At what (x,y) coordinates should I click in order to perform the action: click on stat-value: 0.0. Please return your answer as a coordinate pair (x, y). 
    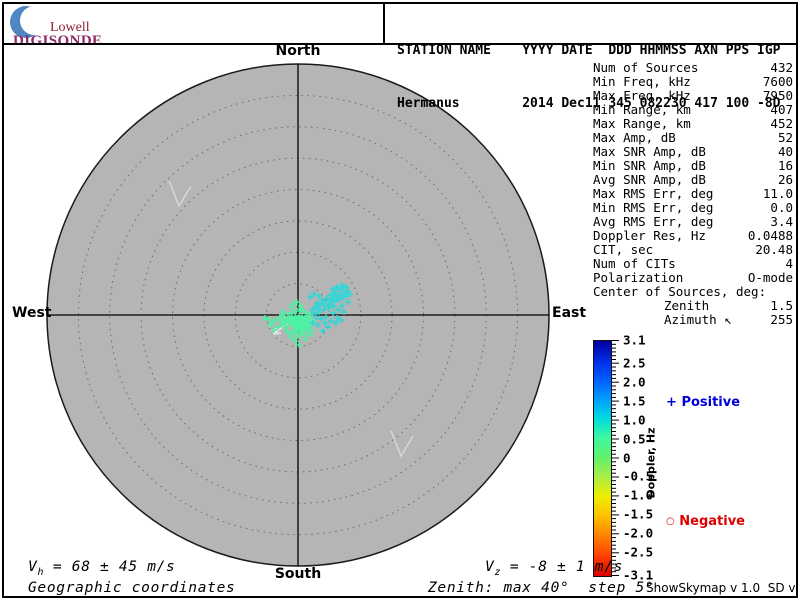
    Looking at the image, I should click on (781, 207).